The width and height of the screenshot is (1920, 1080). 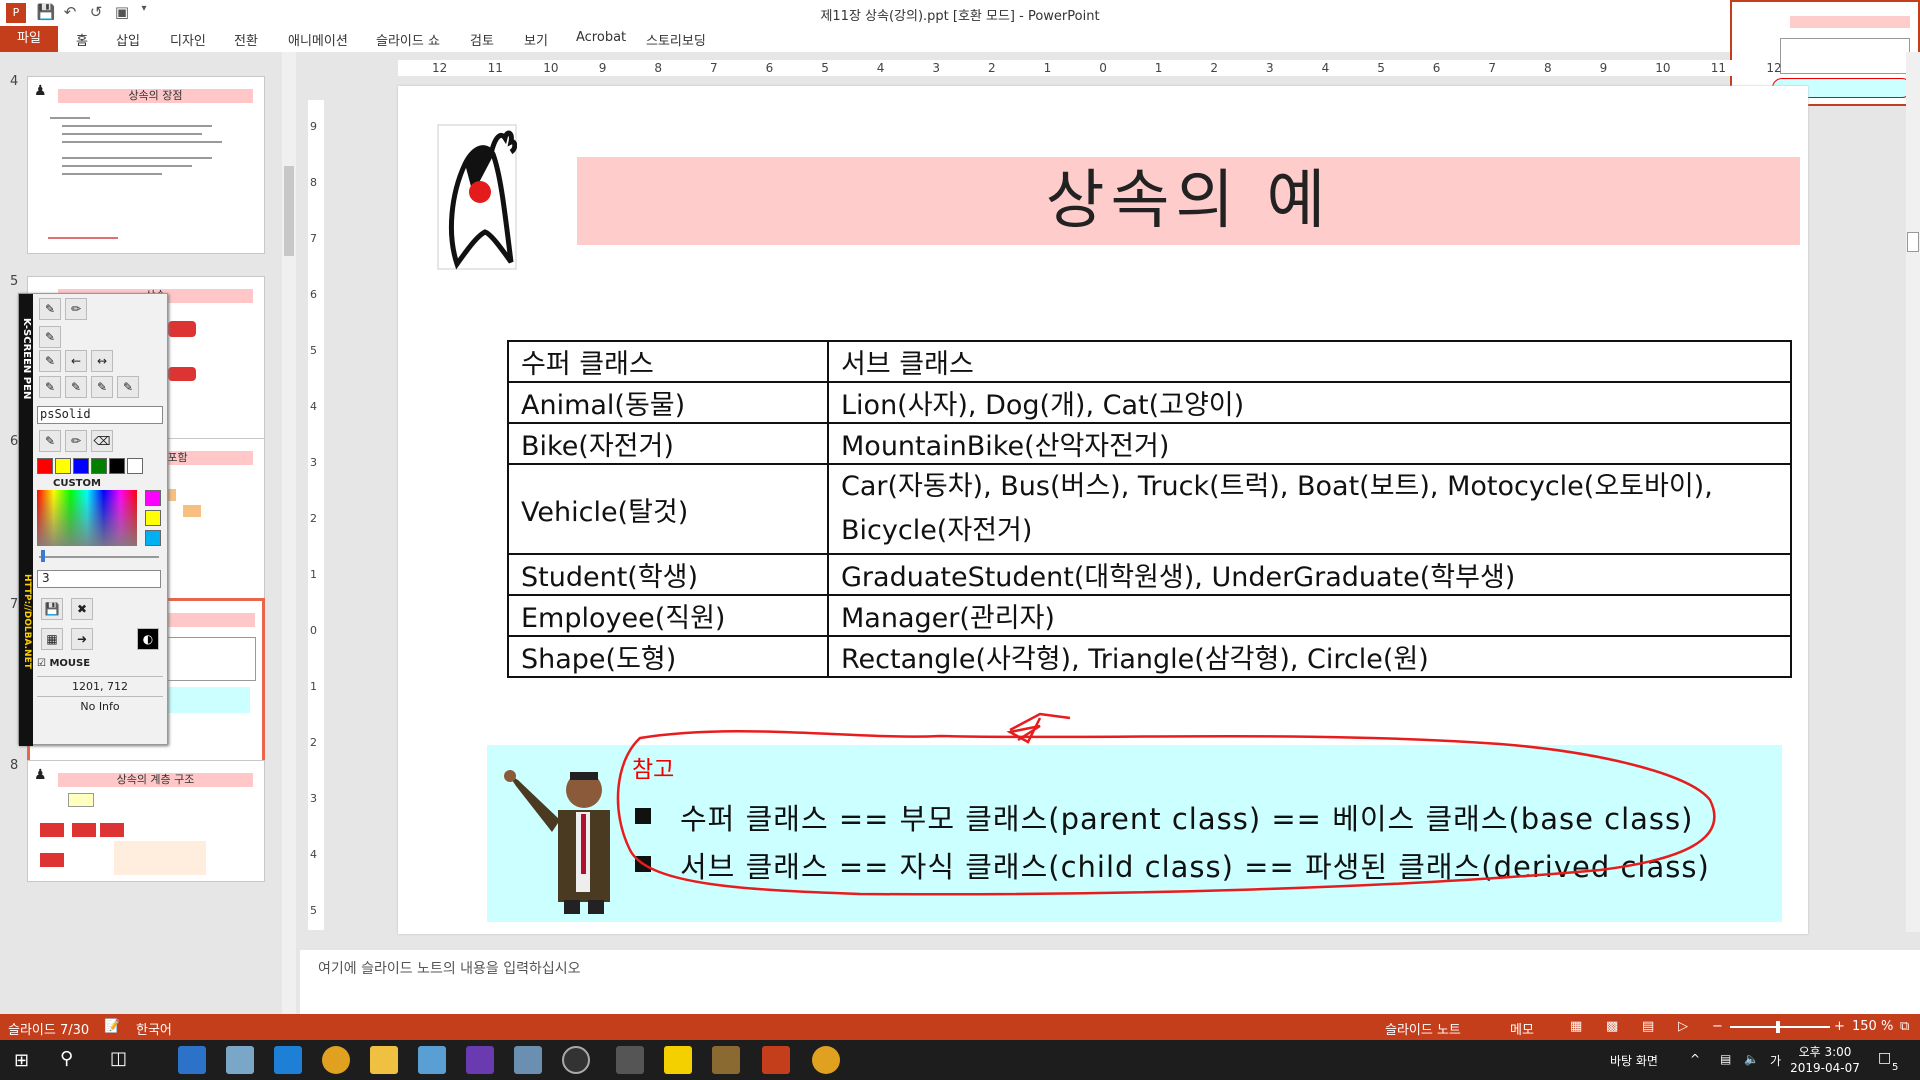 I want to click on table-cell: Rectangle(사각형), Triangle(삼각형), Circle(원), so click(x=1309, y=656).